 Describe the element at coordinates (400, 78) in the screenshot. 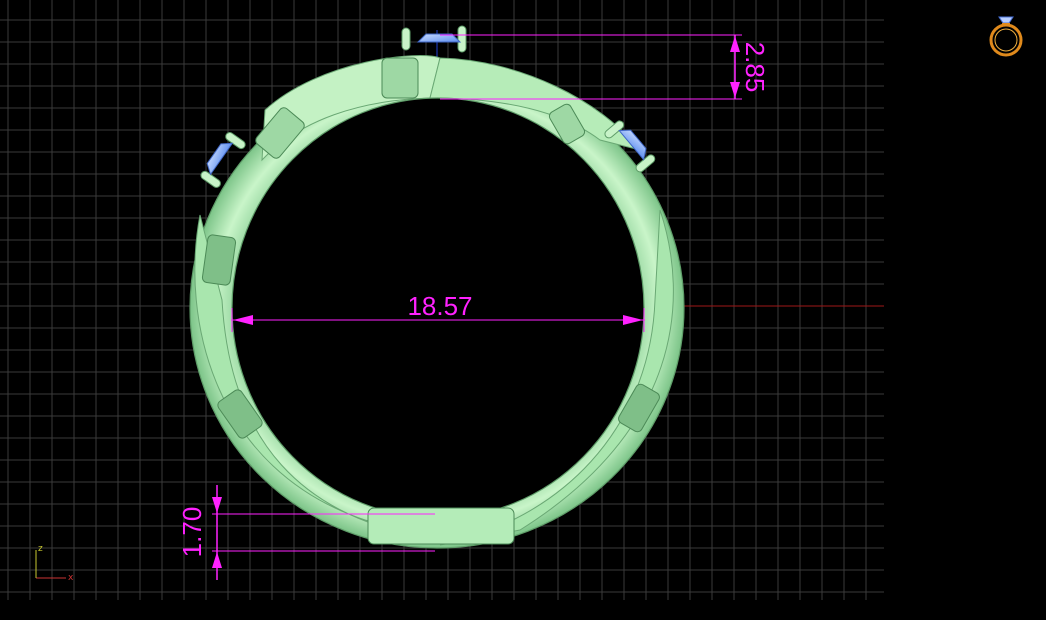

I see `seat-cutout-top` at that location.